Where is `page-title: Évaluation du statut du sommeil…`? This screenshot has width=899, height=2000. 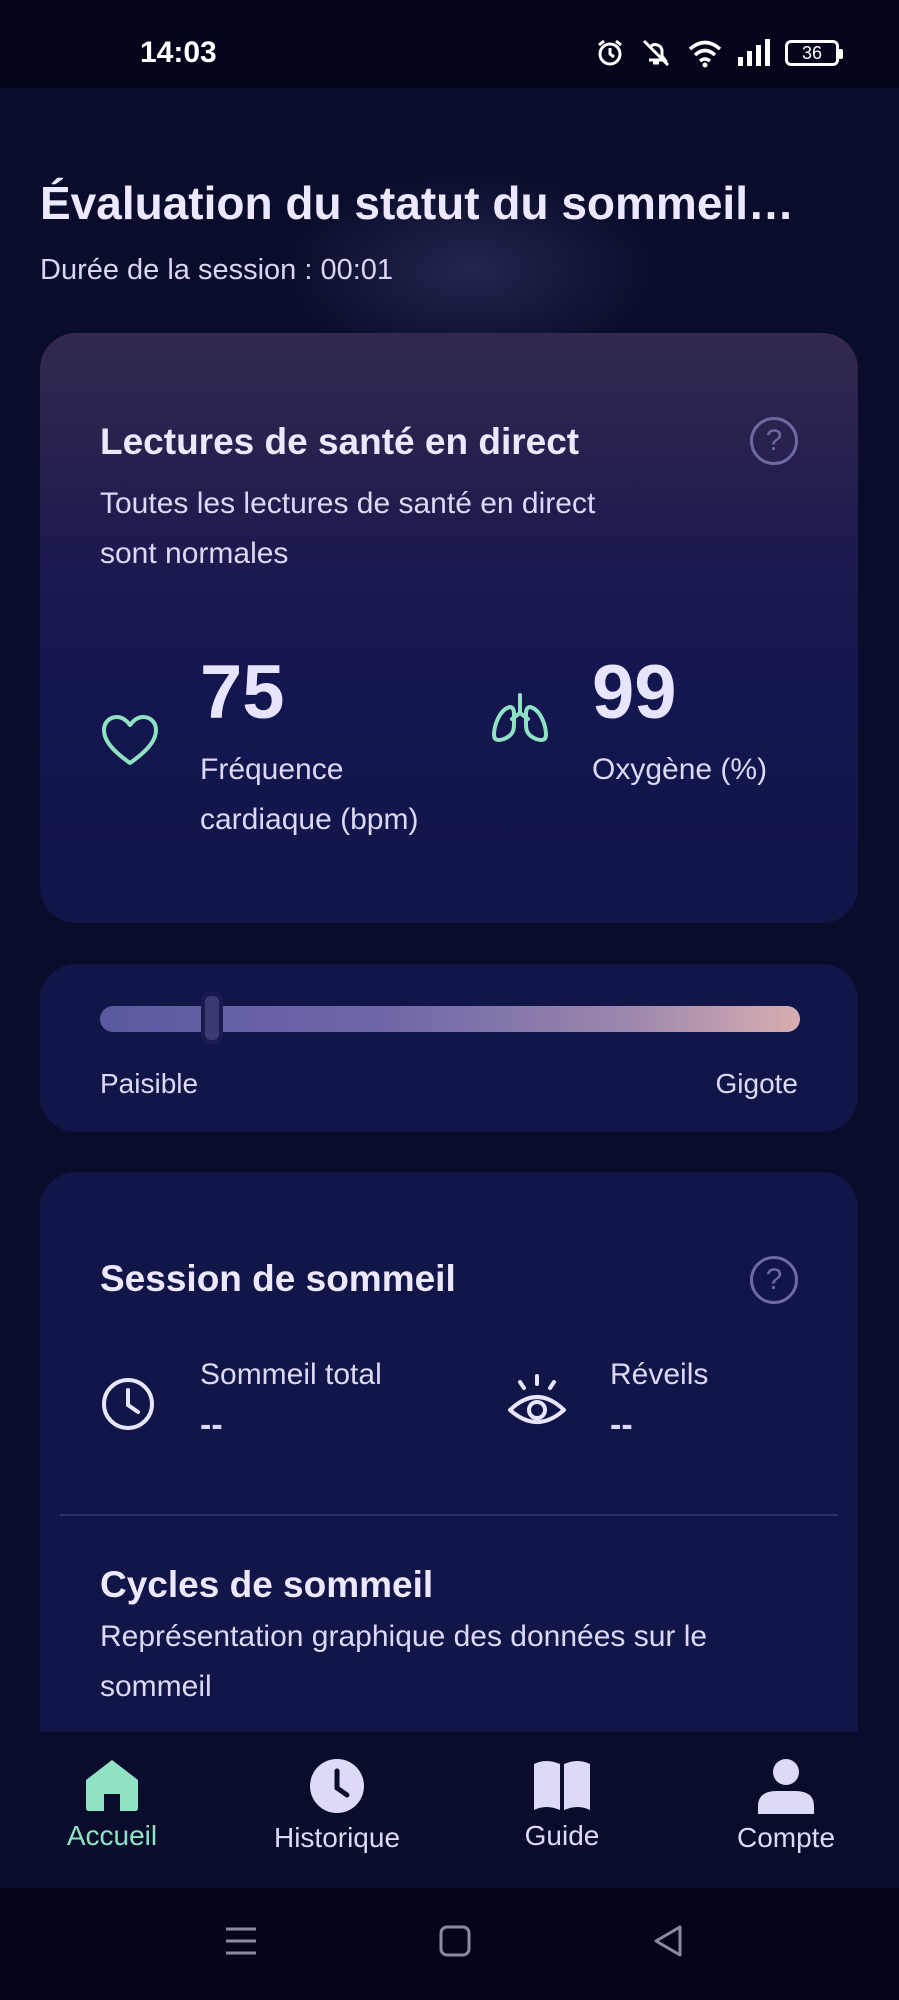
page-title: Évaluation du statut du sommeil… is located at coordinates (417, 203).